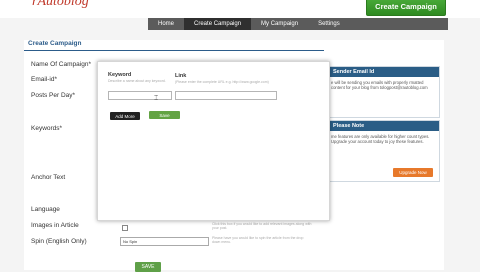 The height and width of the screenshot is (272, 480). Describe the element at coordinates (148, 267) in the screenshot. I see `form-save-button: SAVE` at that location.